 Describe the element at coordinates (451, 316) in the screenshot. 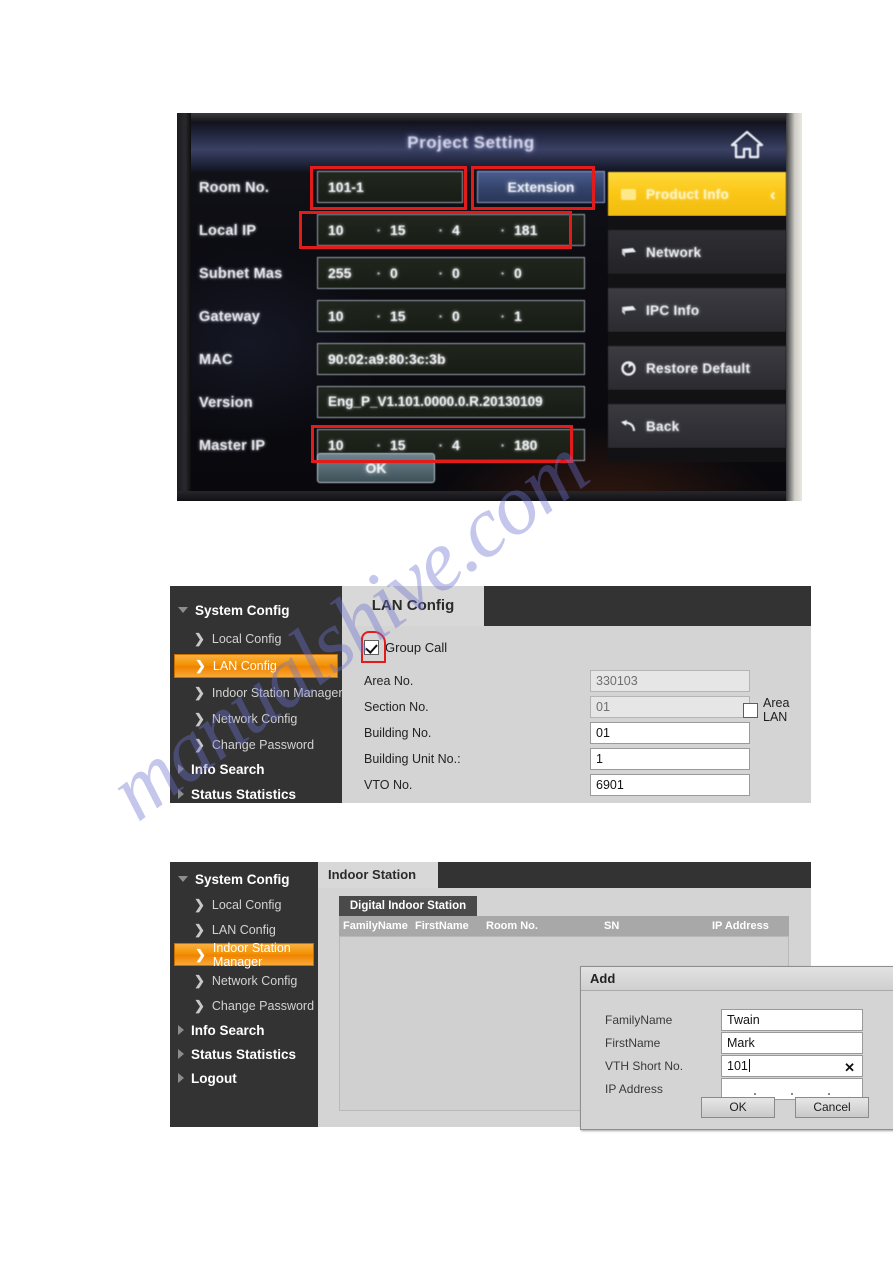

I see `gateway-input: 10 · 15 · 0 · 1` at that location.